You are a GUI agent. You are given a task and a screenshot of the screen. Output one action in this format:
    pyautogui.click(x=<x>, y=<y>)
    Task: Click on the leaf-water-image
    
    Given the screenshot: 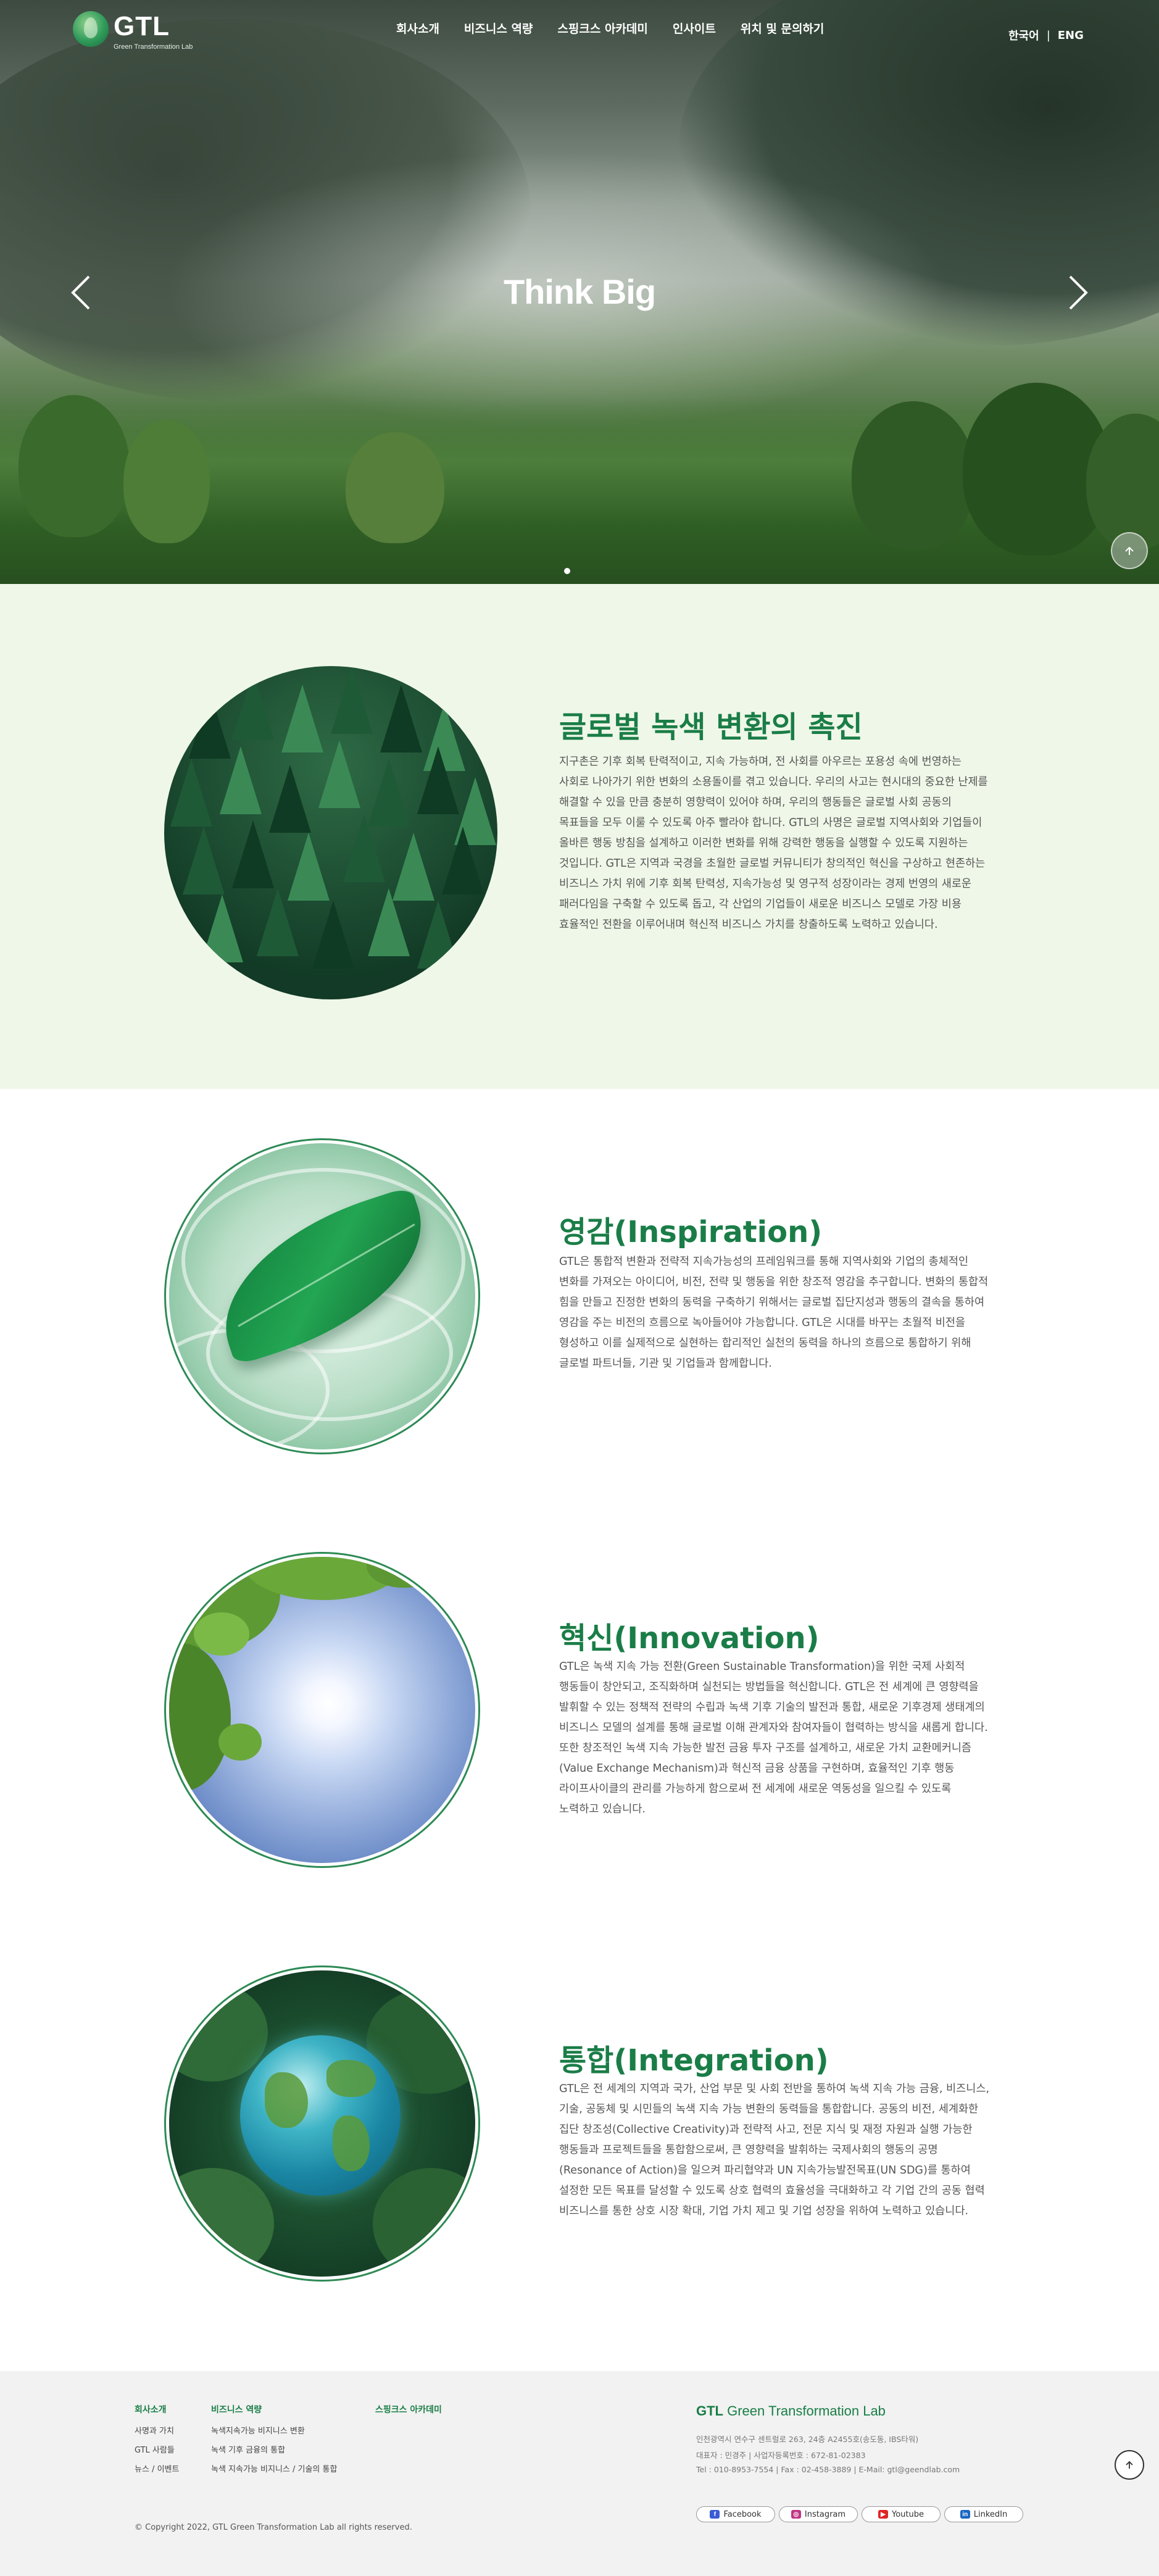 What is the action you would take?
    pyautogui.click(x=322, y=1296)
    